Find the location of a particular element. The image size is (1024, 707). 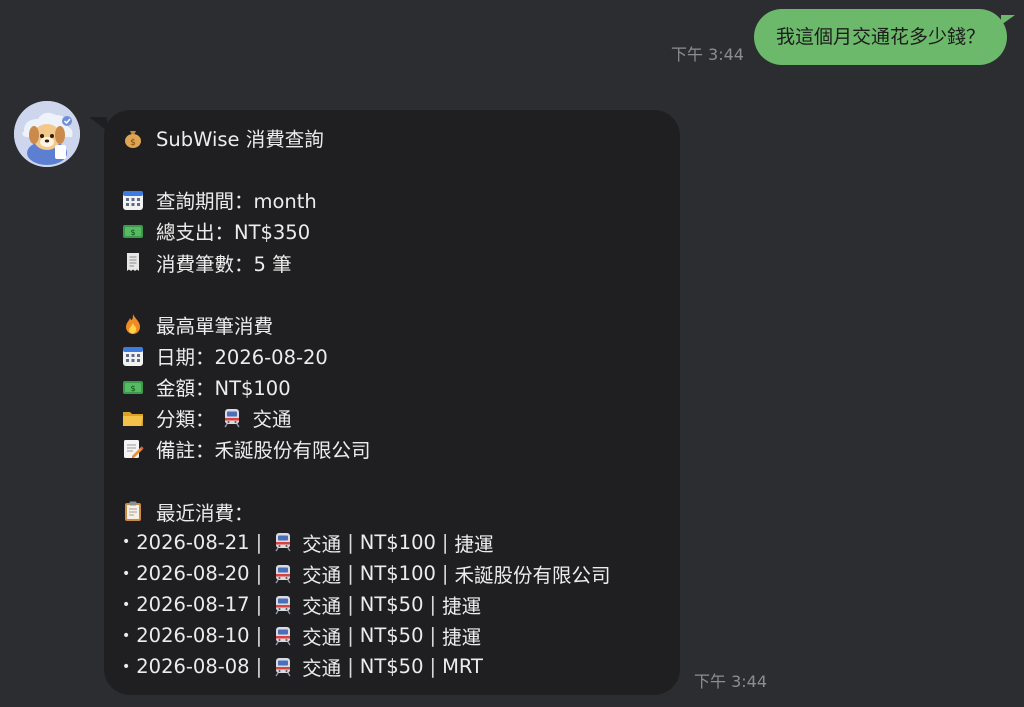

bot-avatar is located at coordinates (47, 134).